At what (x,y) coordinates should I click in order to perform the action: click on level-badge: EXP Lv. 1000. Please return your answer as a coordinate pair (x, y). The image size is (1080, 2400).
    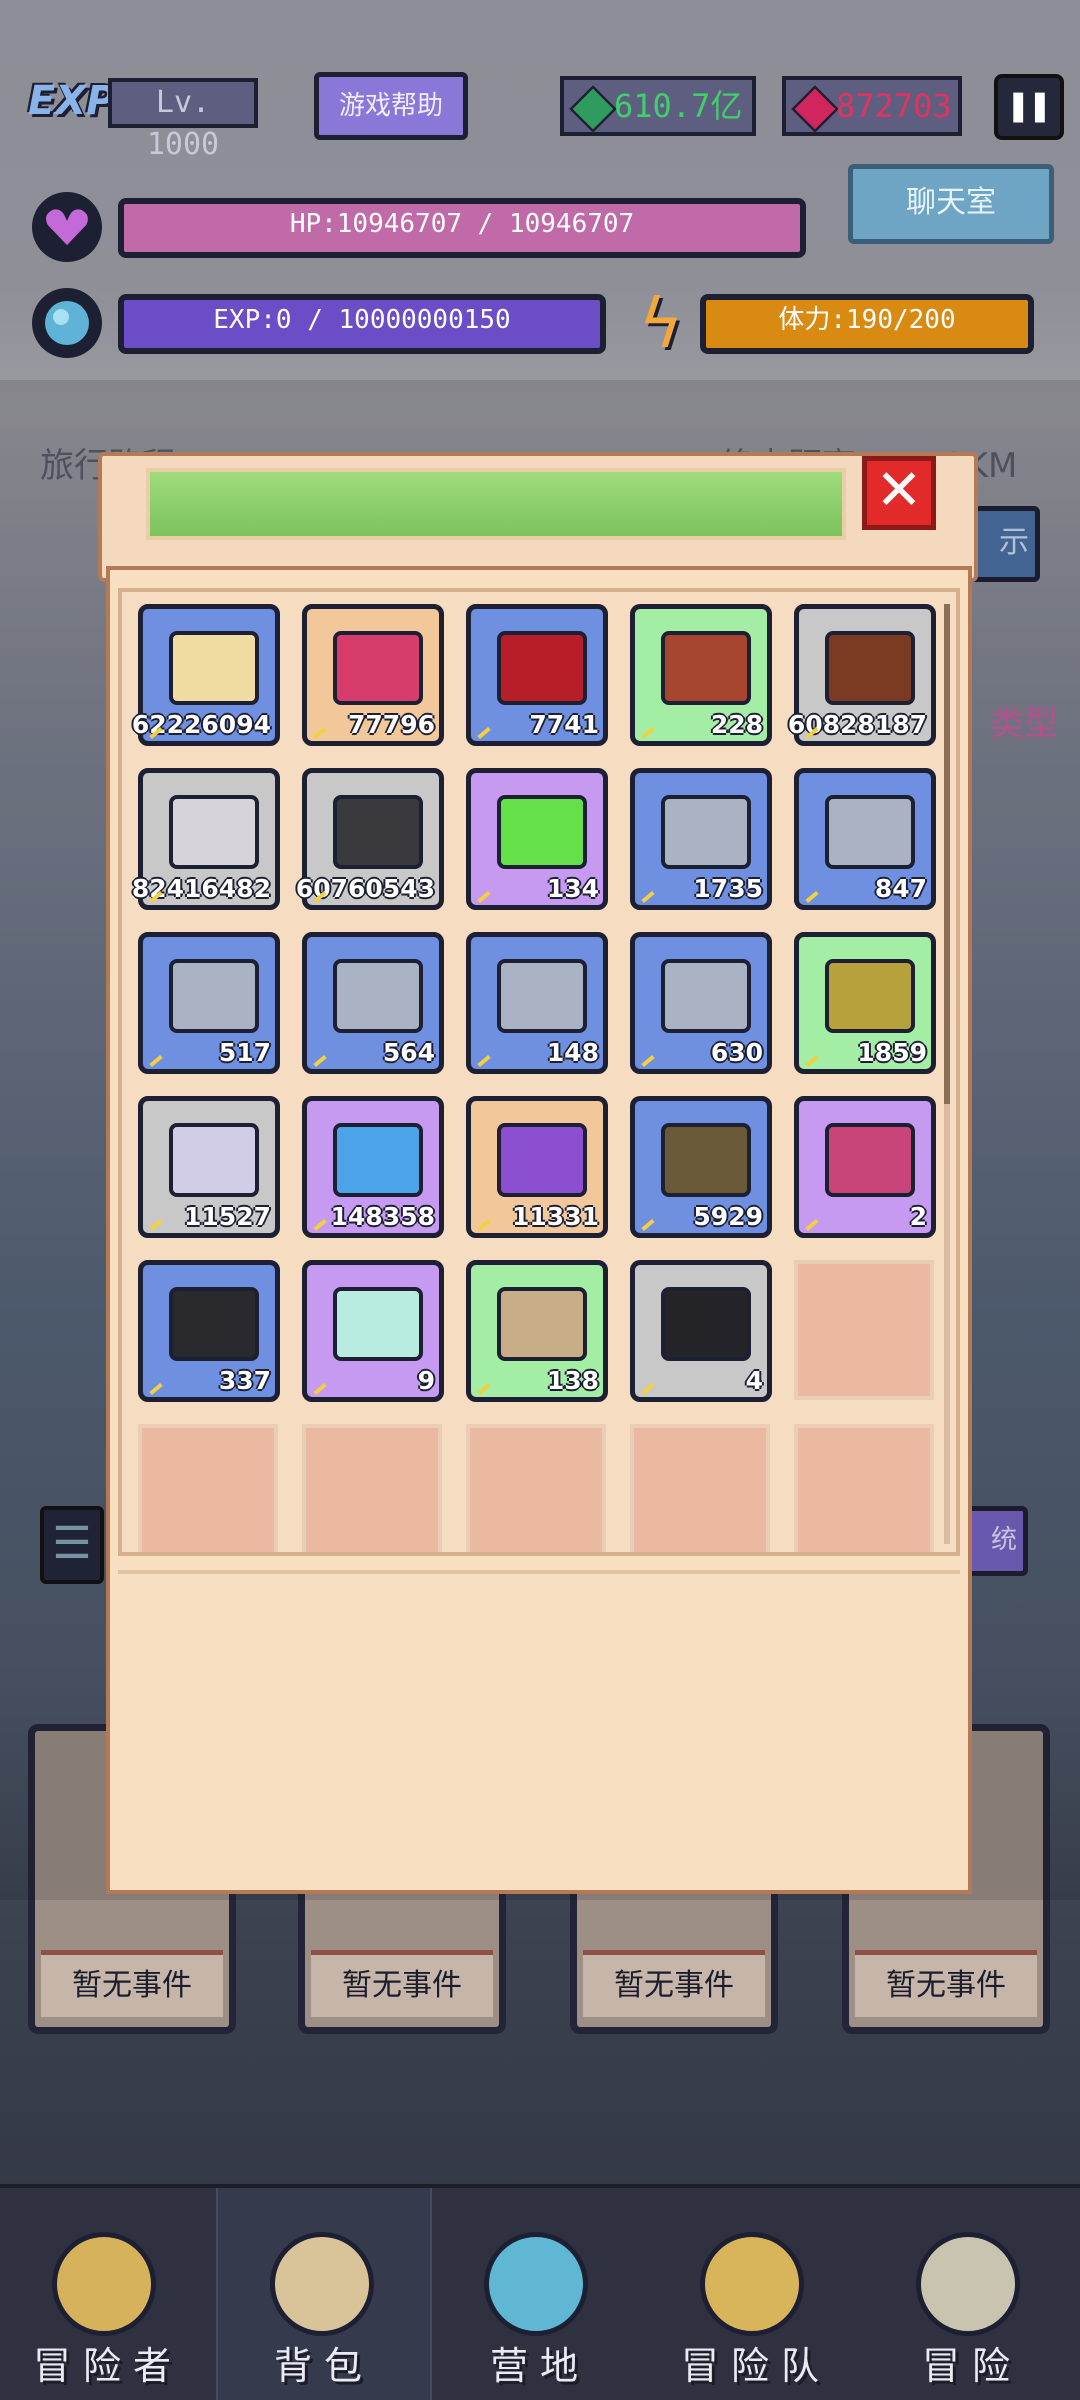
    Looking at the image, I should click on (143, 116).